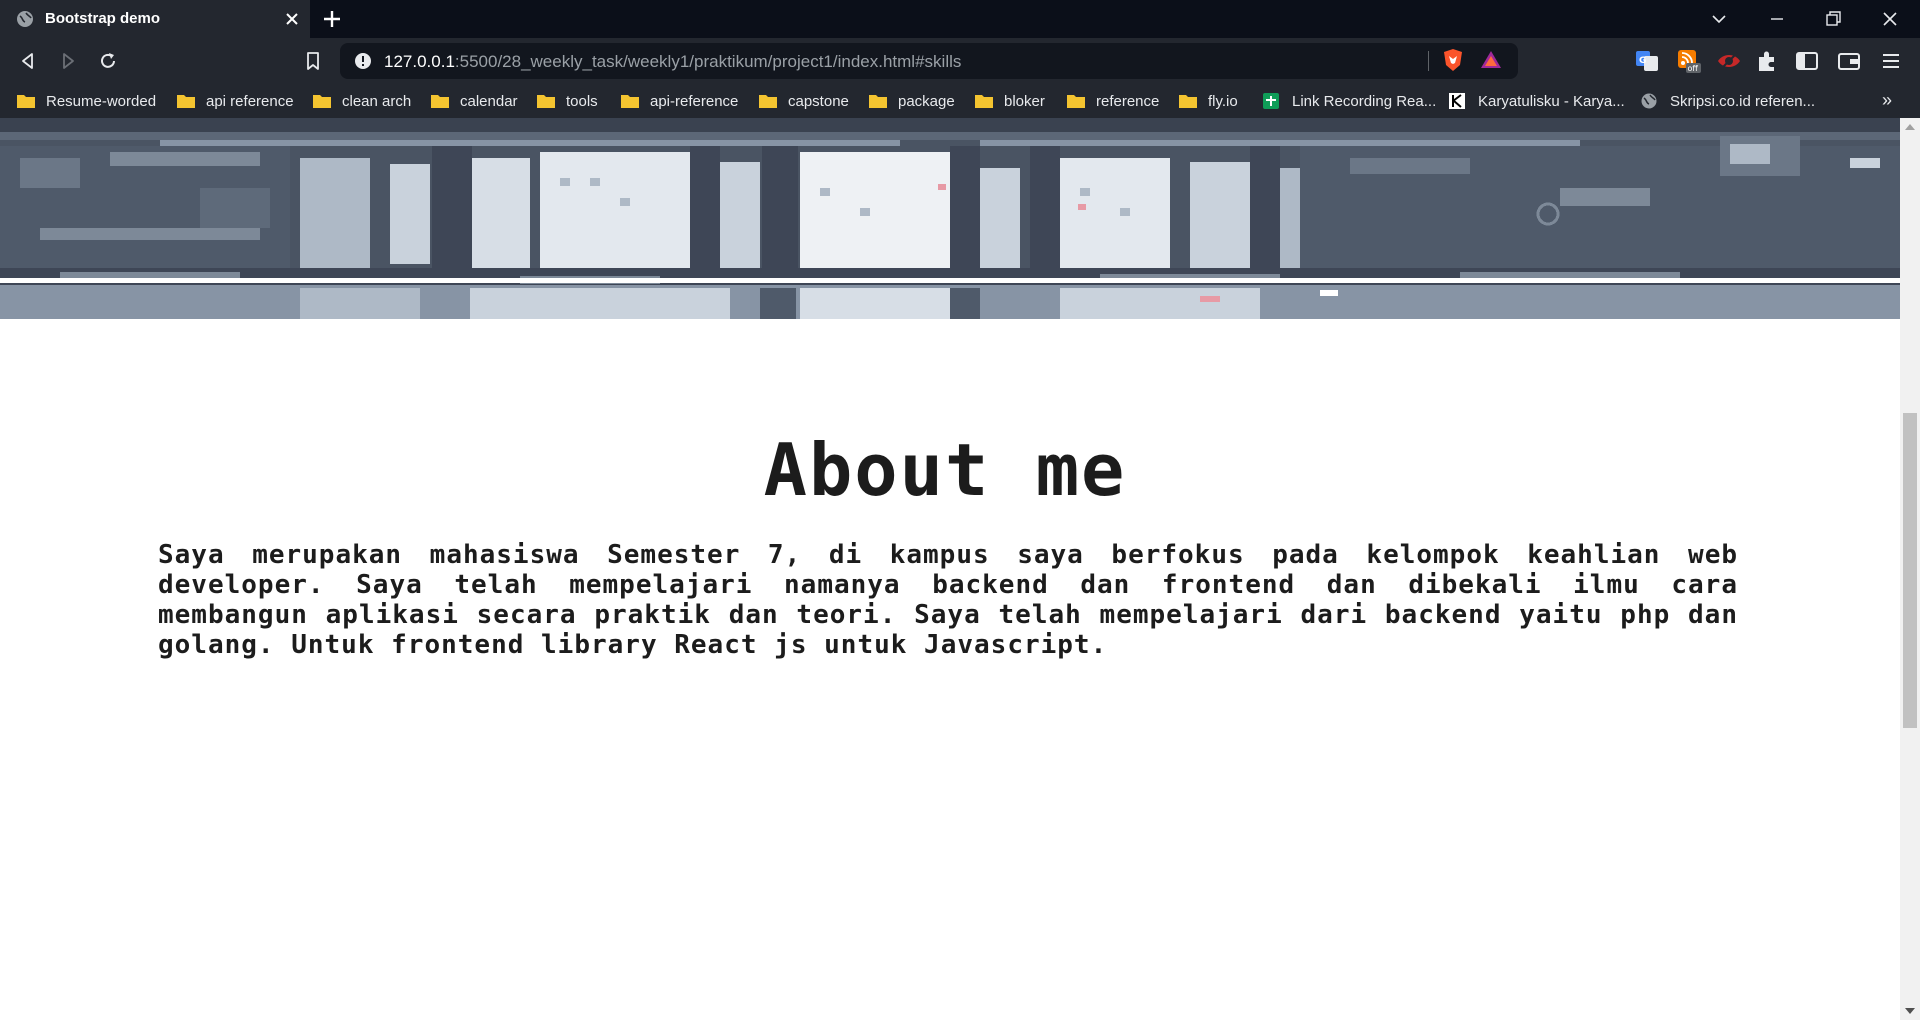 The image size is (1920, 1020). Describe the element at coordinates (960, 19) in the screenshot. I see `tab-strip: Bootstrap demo` at that location.